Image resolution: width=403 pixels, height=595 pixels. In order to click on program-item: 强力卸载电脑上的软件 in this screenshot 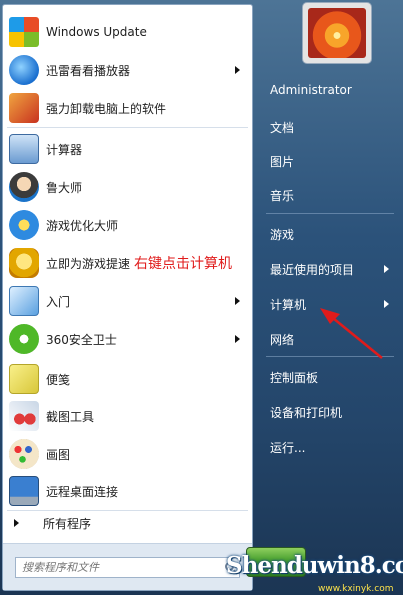, I will do `click(127, 108)`.